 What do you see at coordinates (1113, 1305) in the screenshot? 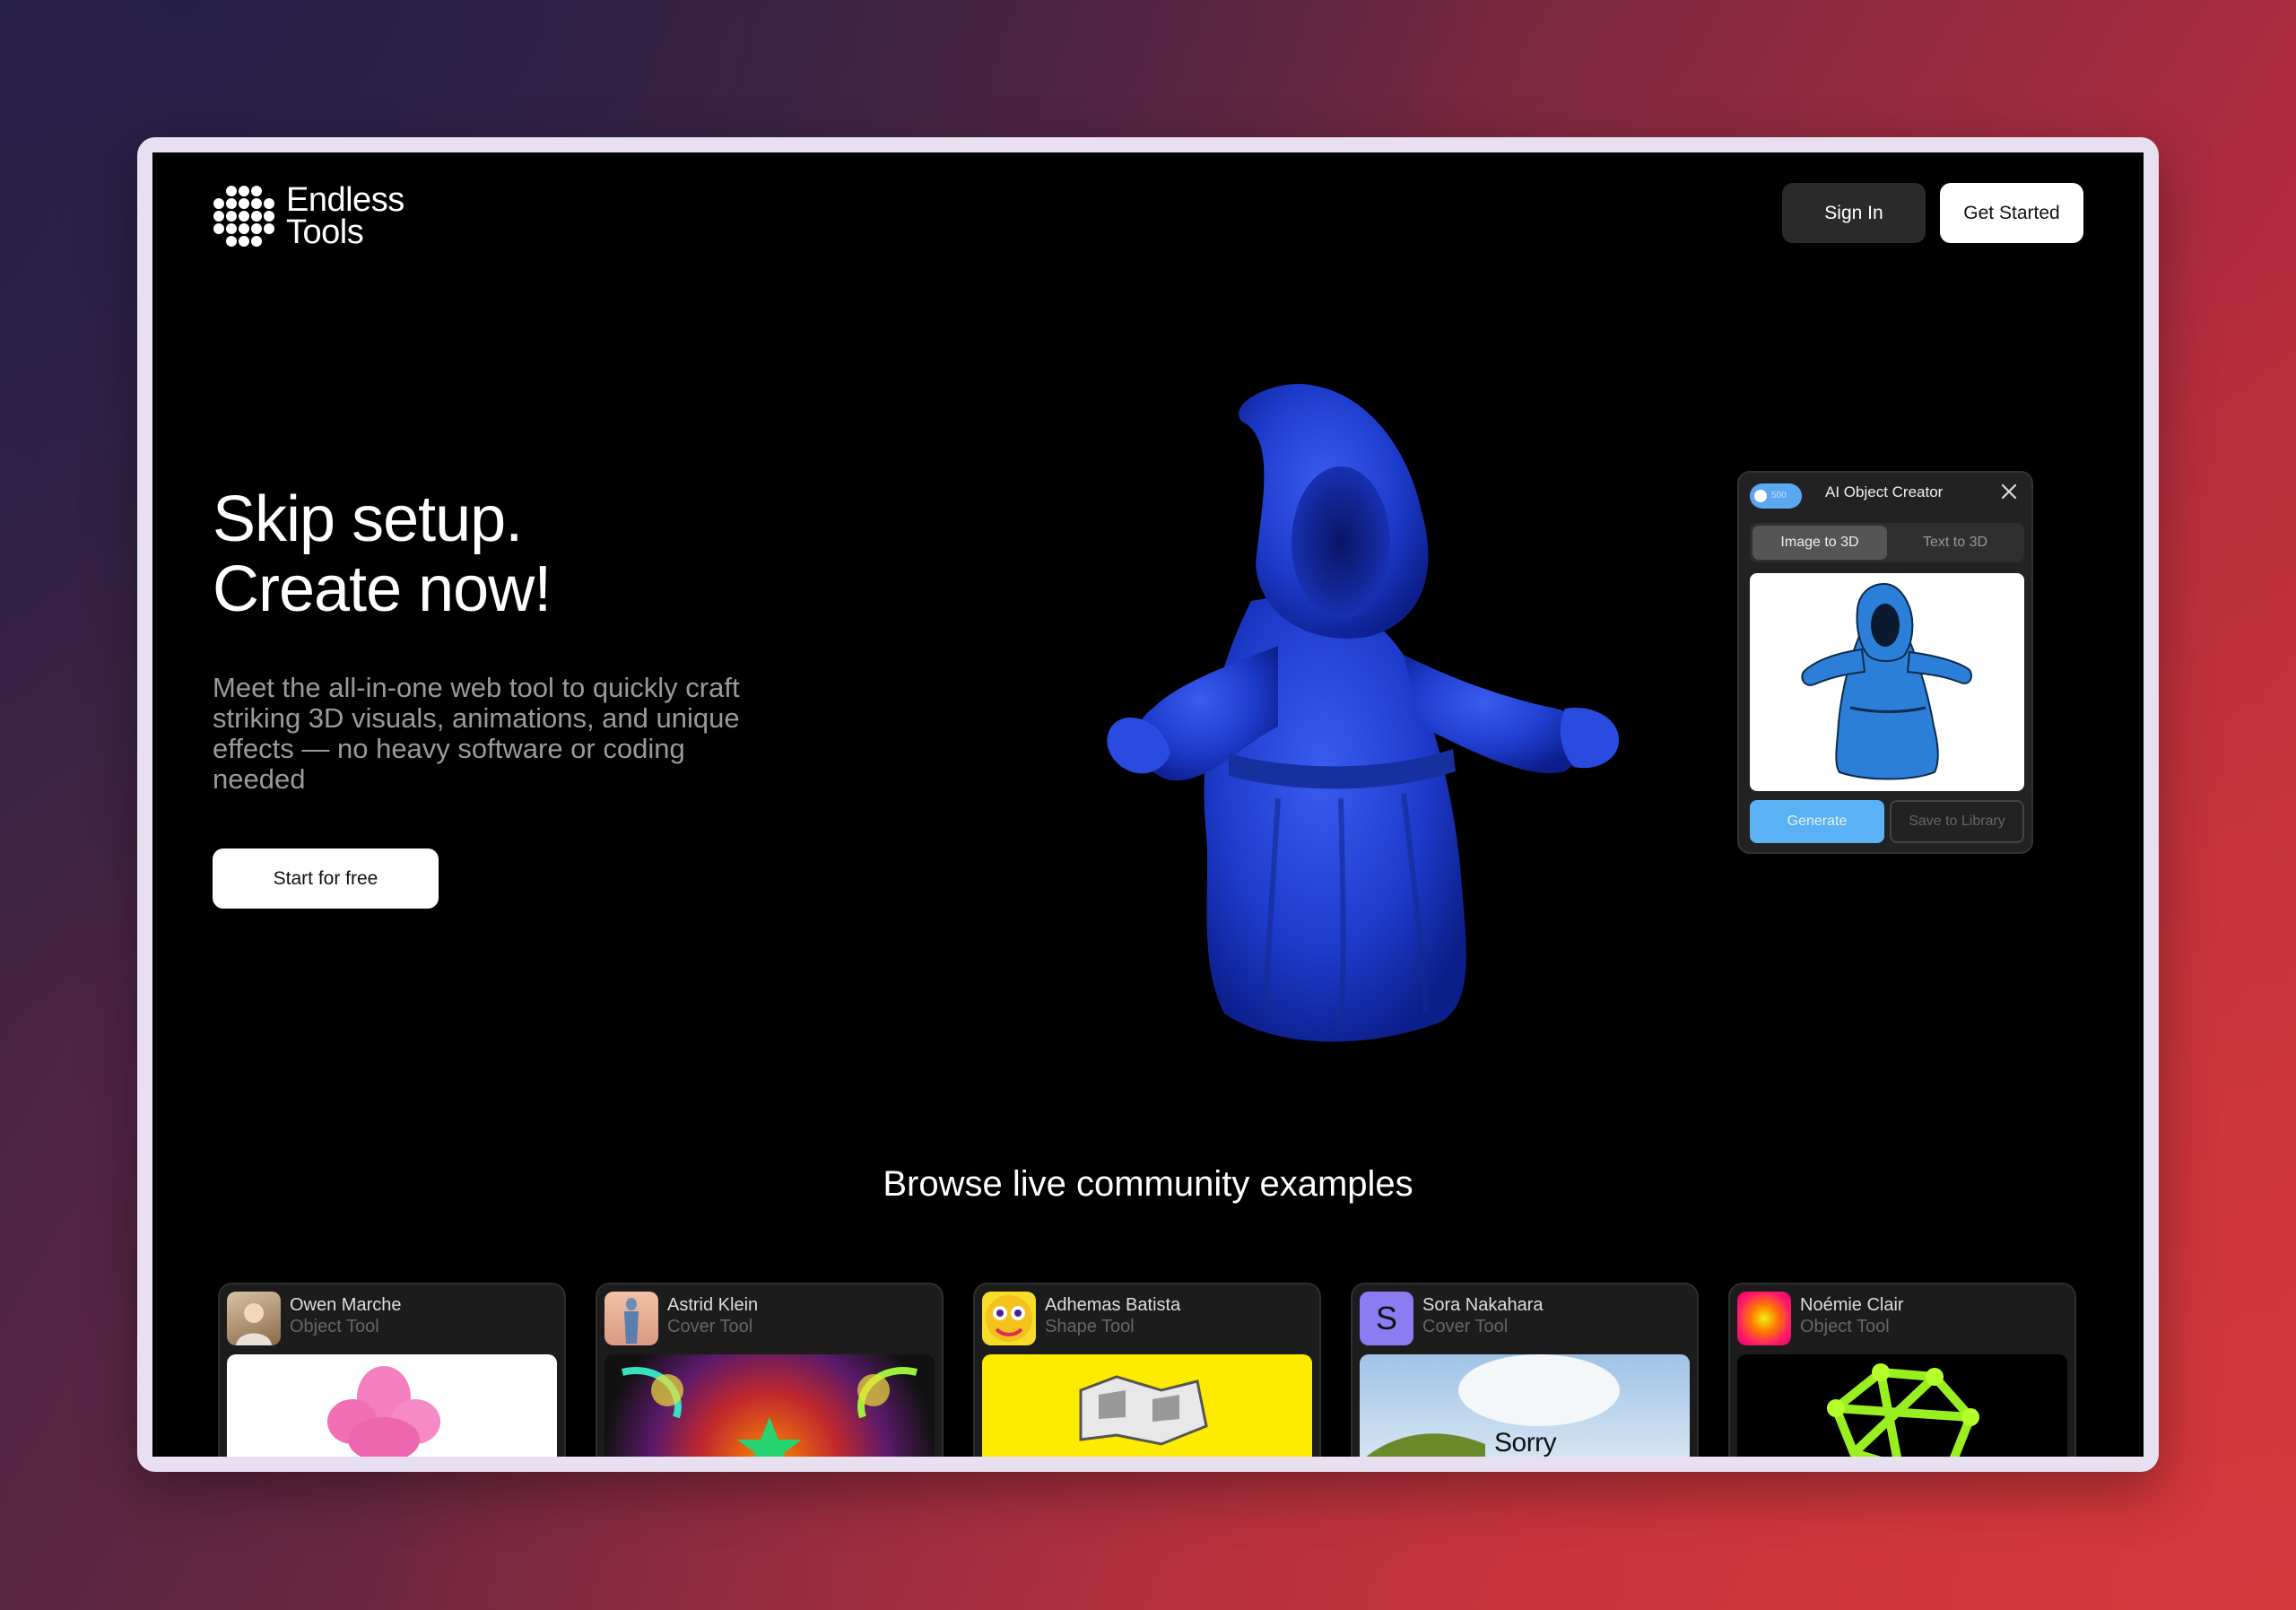
I see `card-author-name: Adhemas Batista` at bounding box center [1113, 1305].